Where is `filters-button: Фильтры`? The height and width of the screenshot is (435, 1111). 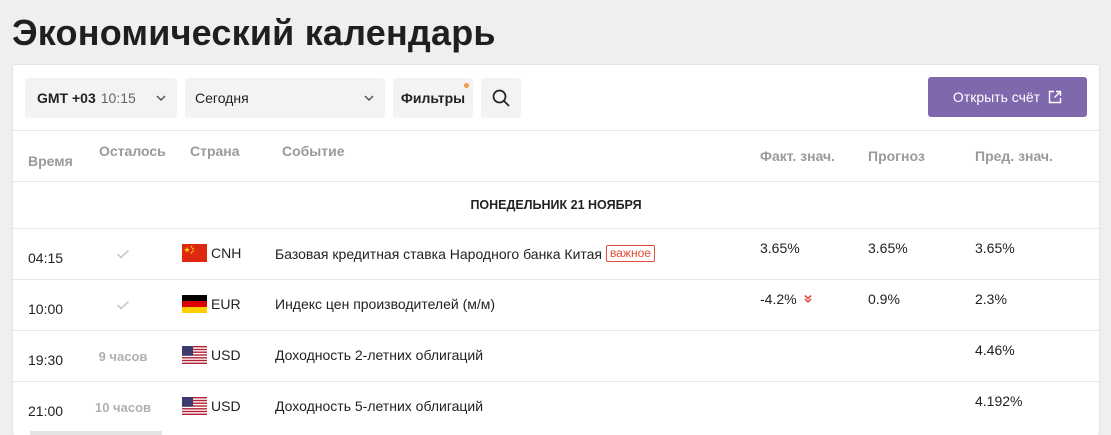
filters-button: Фильтры is located at coordinates (433, 98).